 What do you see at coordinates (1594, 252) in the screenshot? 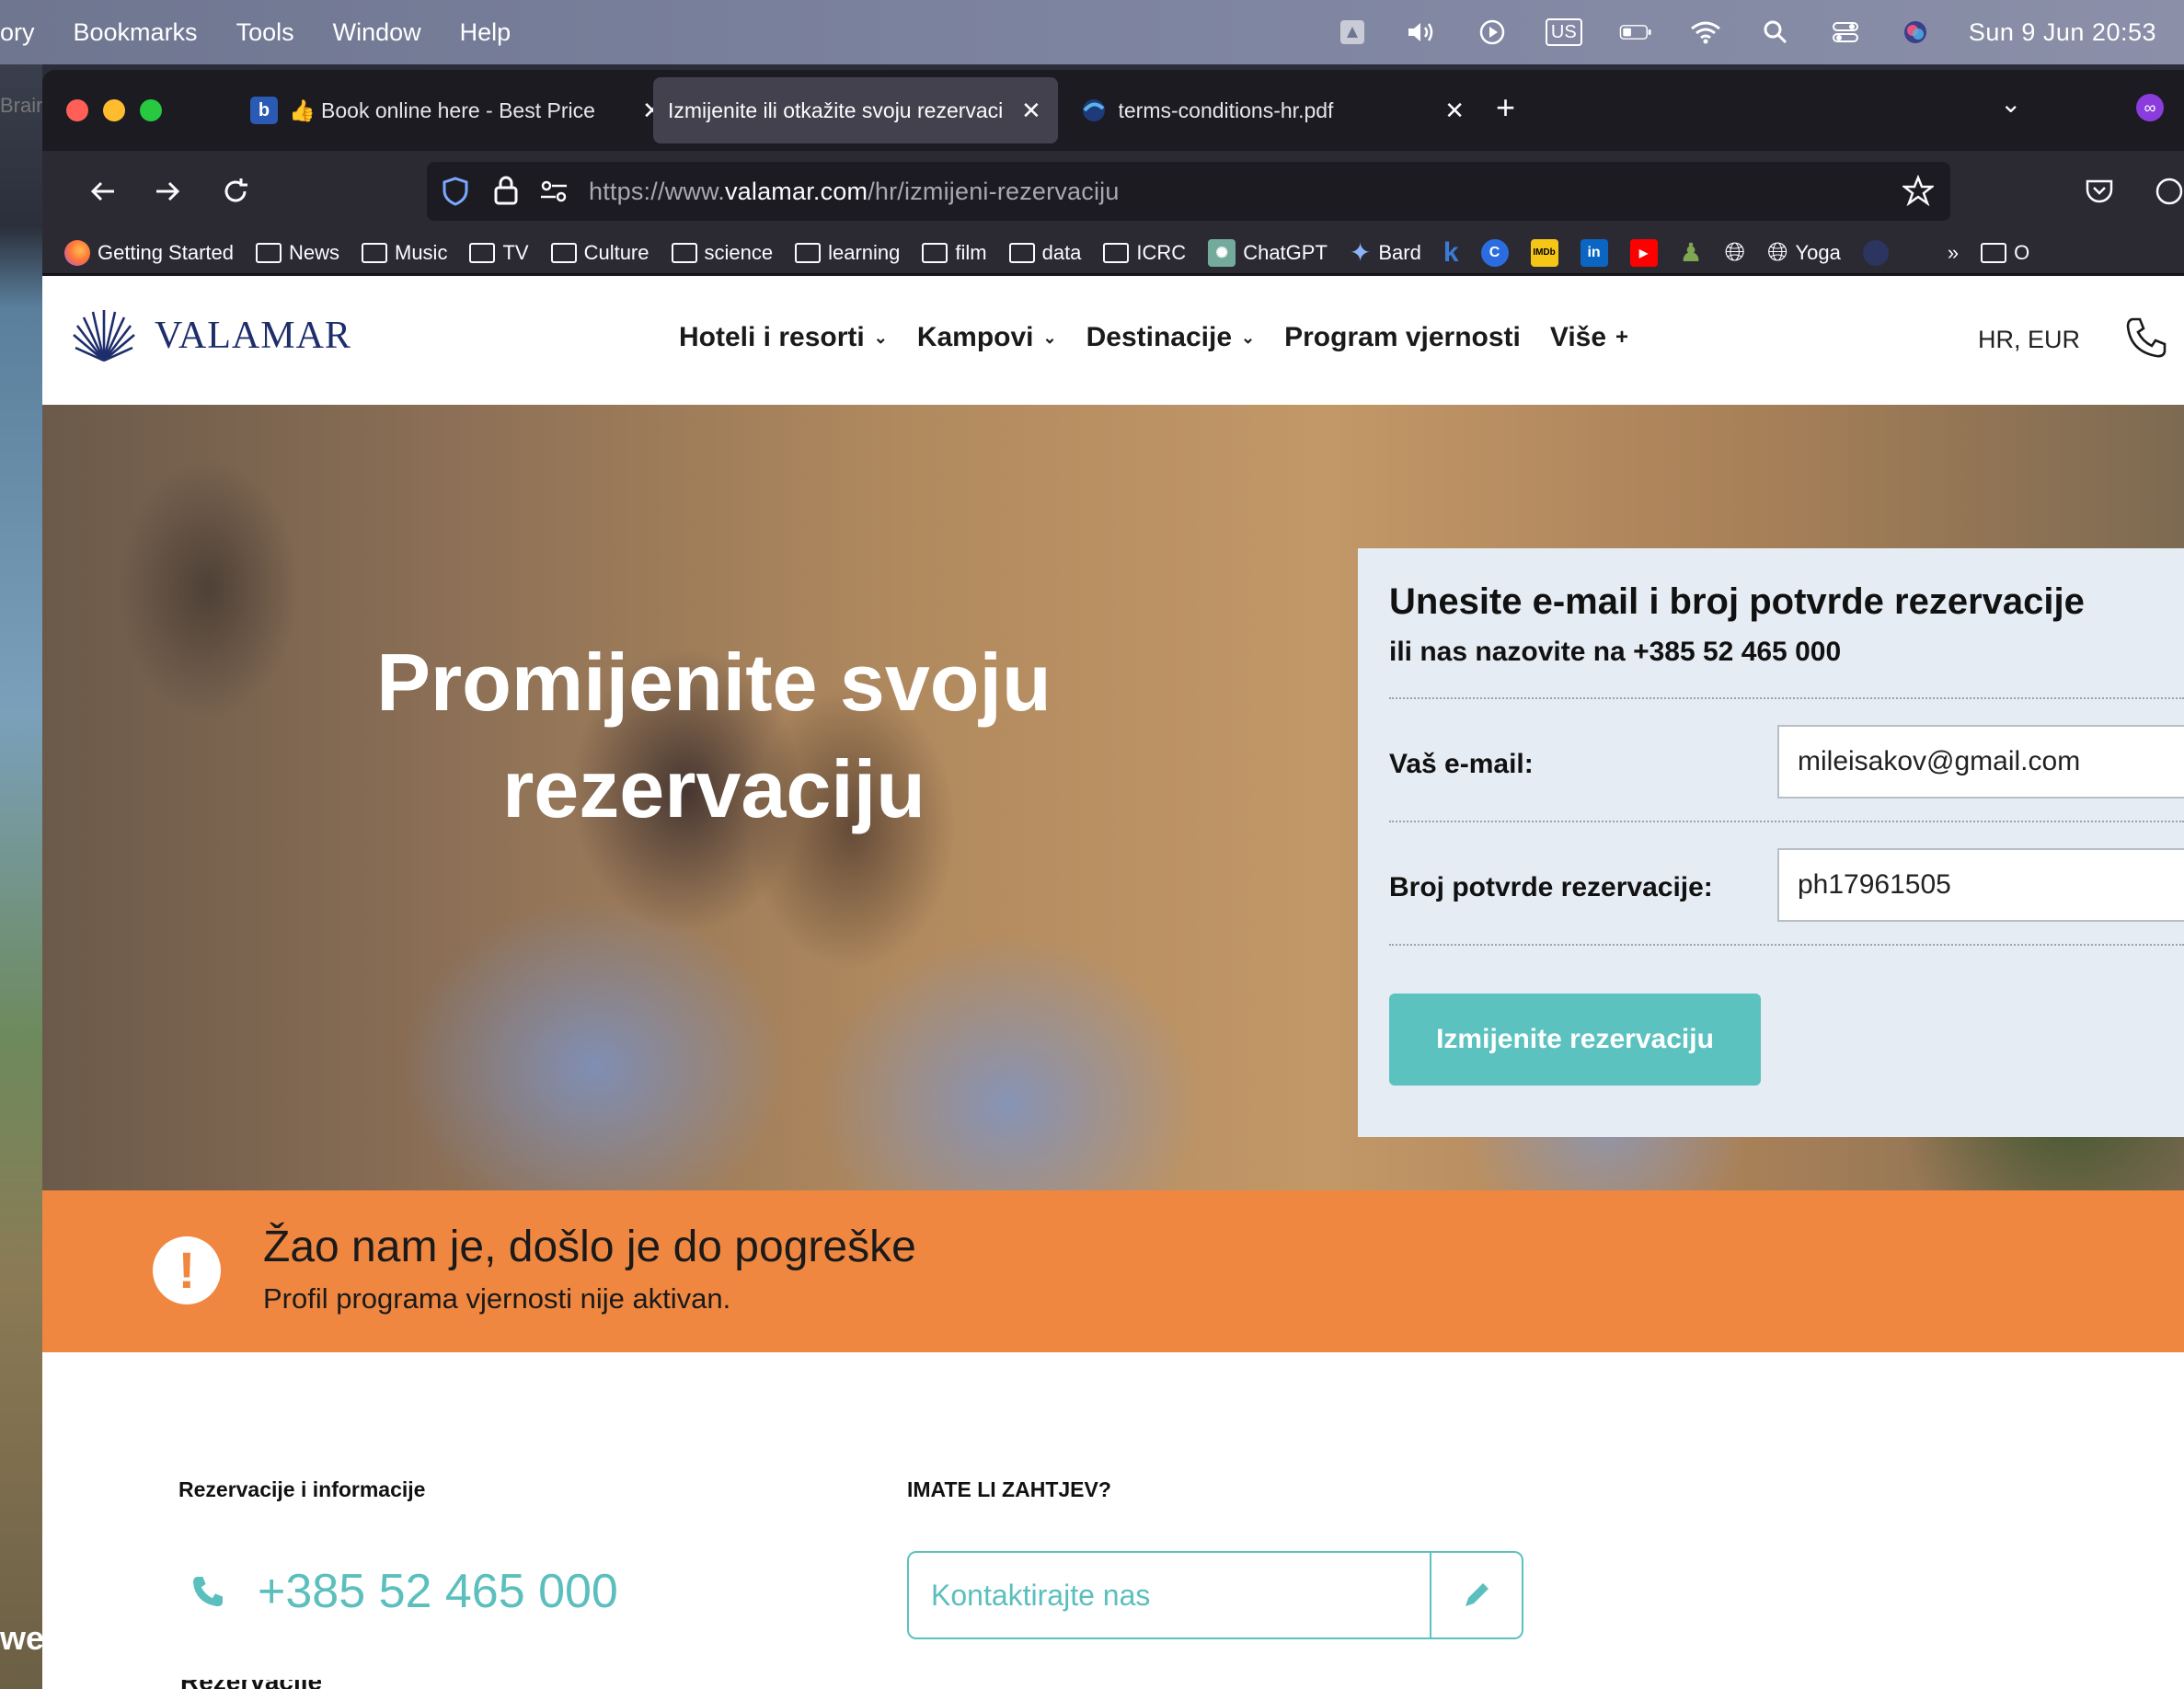
I see `bookmark-linkedin: in` at bounding box center [1594, 252].